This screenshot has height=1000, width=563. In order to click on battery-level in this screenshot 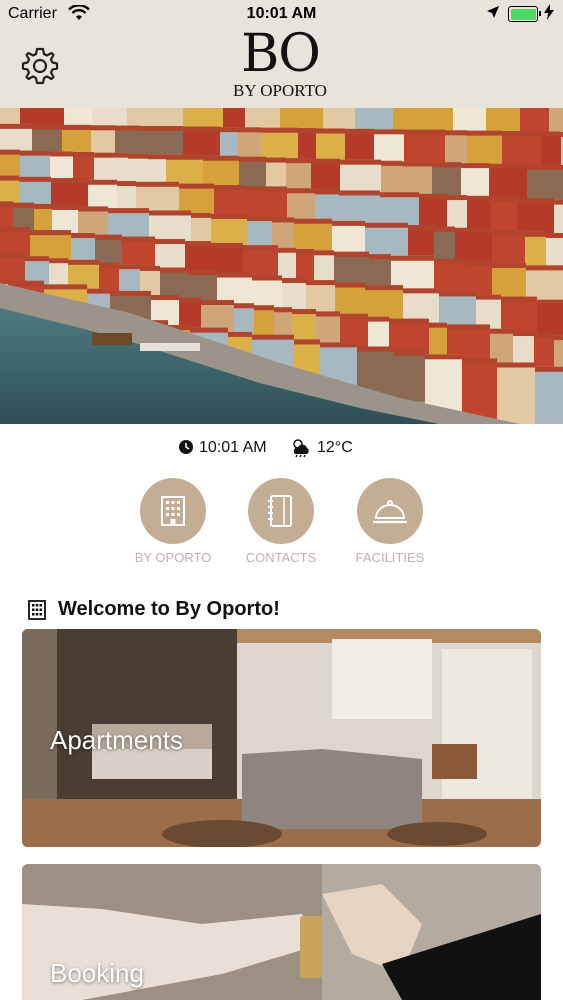, I will do `click(523, 14)`.